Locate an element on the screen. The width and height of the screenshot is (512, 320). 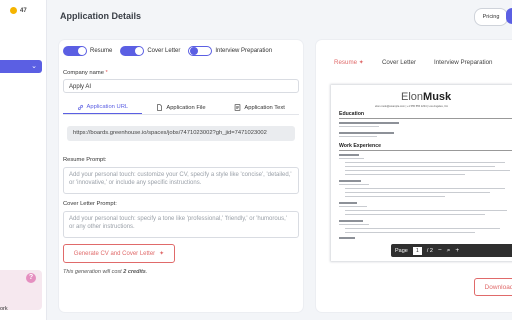
toggle-label: Resume is located at coordinates (101, 51).